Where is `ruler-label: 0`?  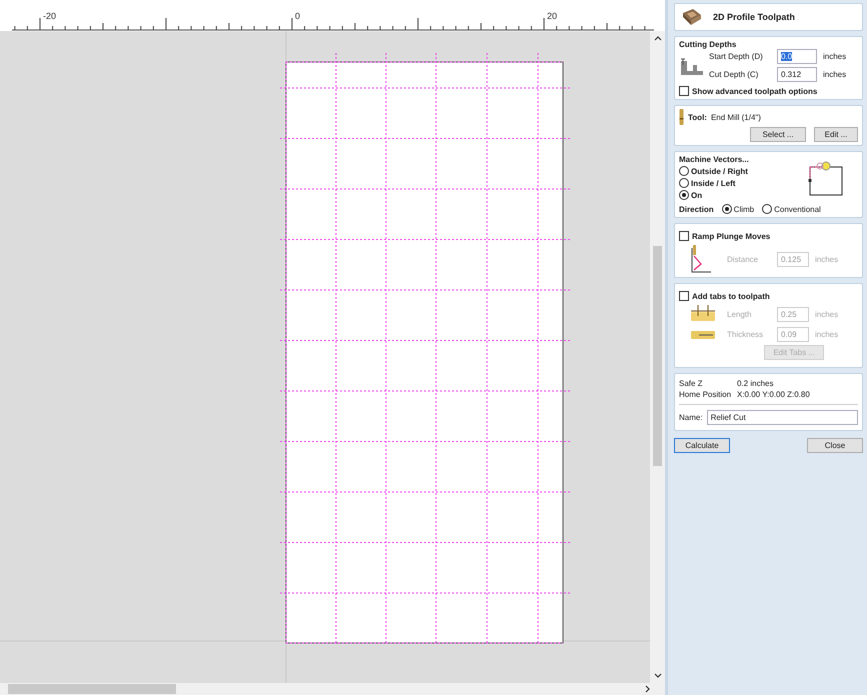
ruler-label: 0 is located at coordinates (297, 16).